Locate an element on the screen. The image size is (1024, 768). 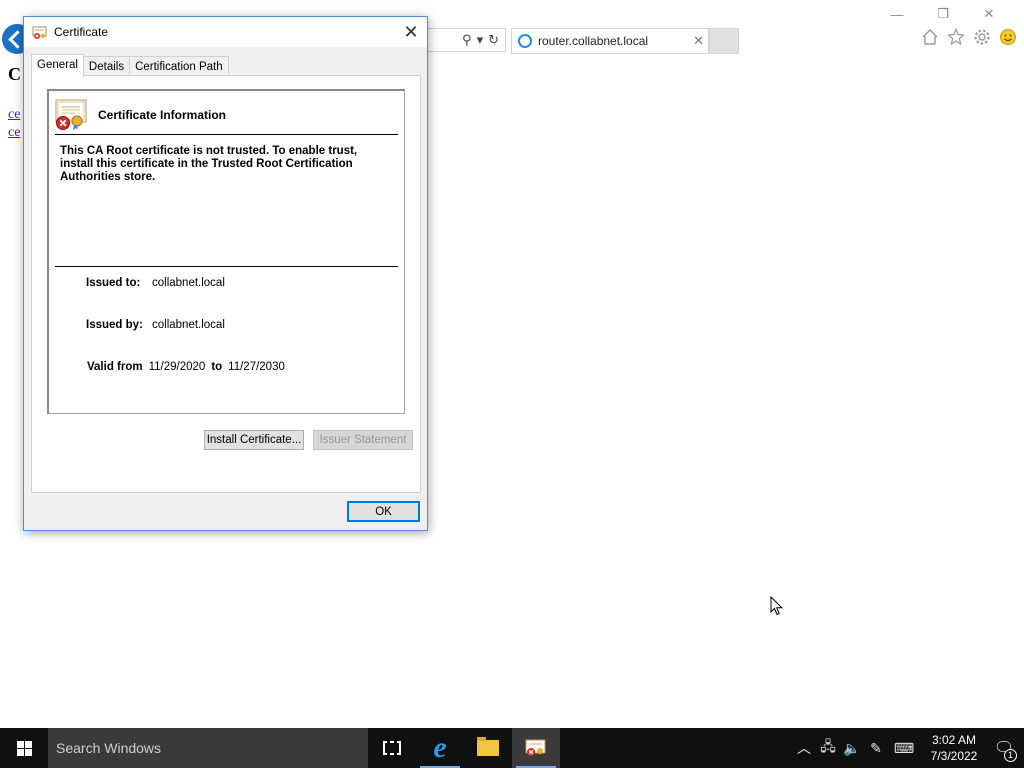
tab-general: General is located at coordinates (57, 65).